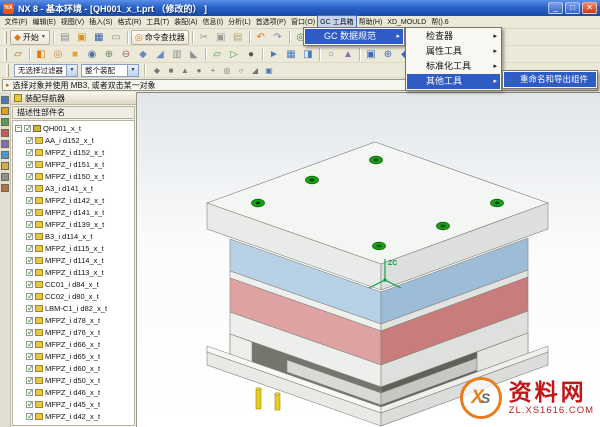  What do you see at coordinates (73, 272) in the screenshot?
I see `tree-row: ✓ MFPZ_i d113_x_t` at bounding box center [73, 272].